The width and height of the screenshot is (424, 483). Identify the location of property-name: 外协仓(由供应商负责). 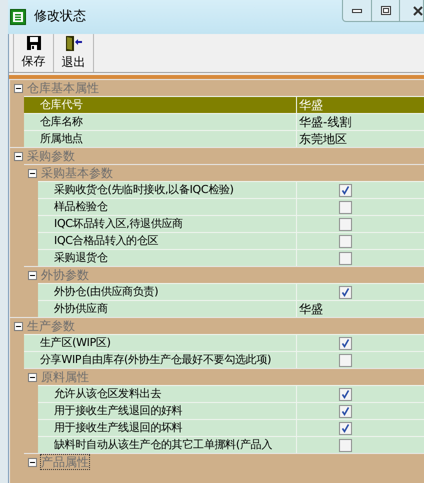
(167, 291).